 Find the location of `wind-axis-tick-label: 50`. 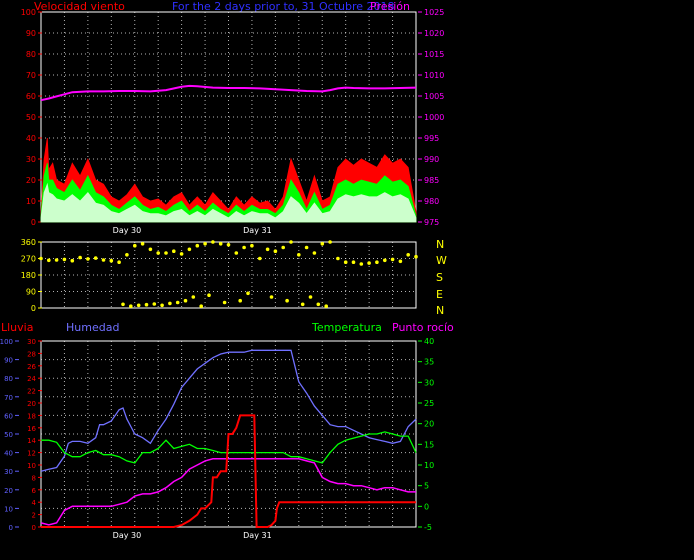

wind-axis-tick-label: 50 is located at coordinates (31, 117).